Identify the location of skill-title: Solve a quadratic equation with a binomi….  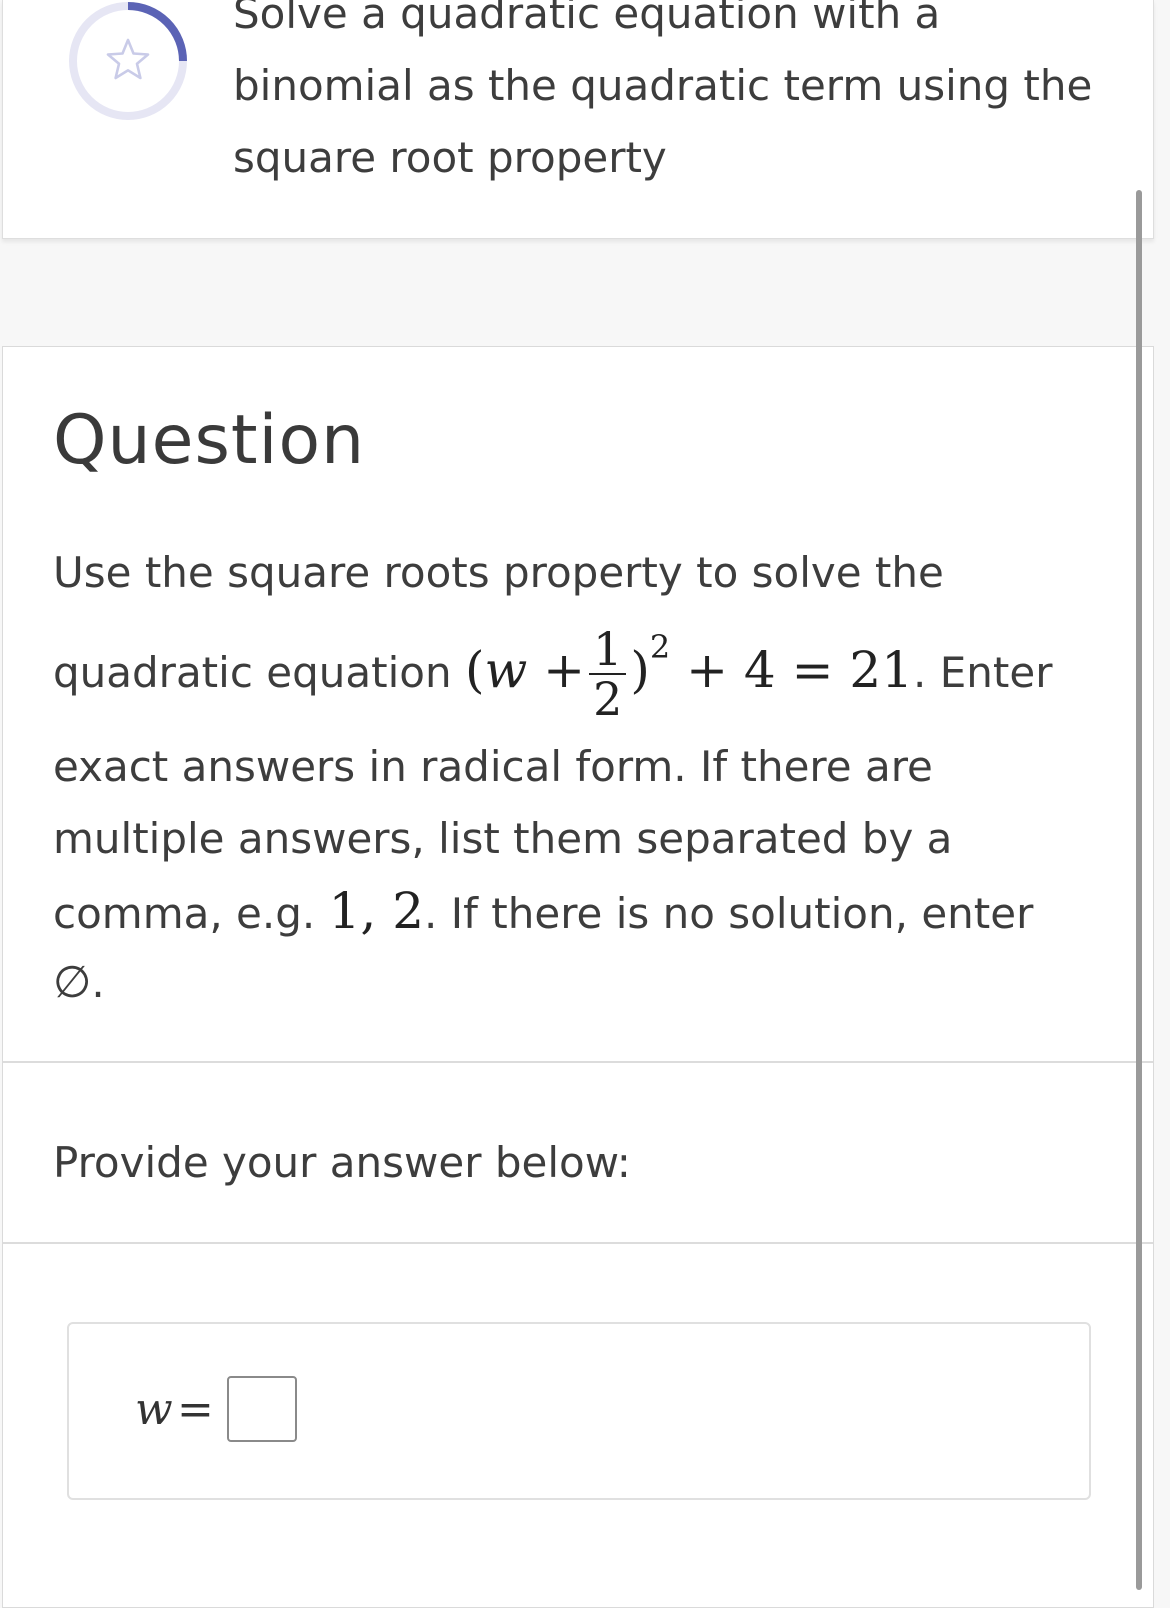
(663, 91).